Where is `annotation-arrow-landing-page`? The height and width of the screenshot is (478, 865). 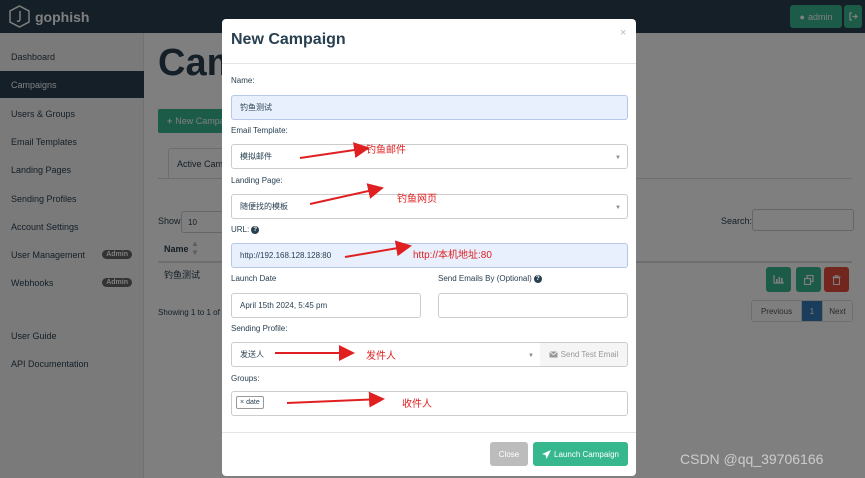
annotation-arrow-landing-page is located at coordinates (346, 194).